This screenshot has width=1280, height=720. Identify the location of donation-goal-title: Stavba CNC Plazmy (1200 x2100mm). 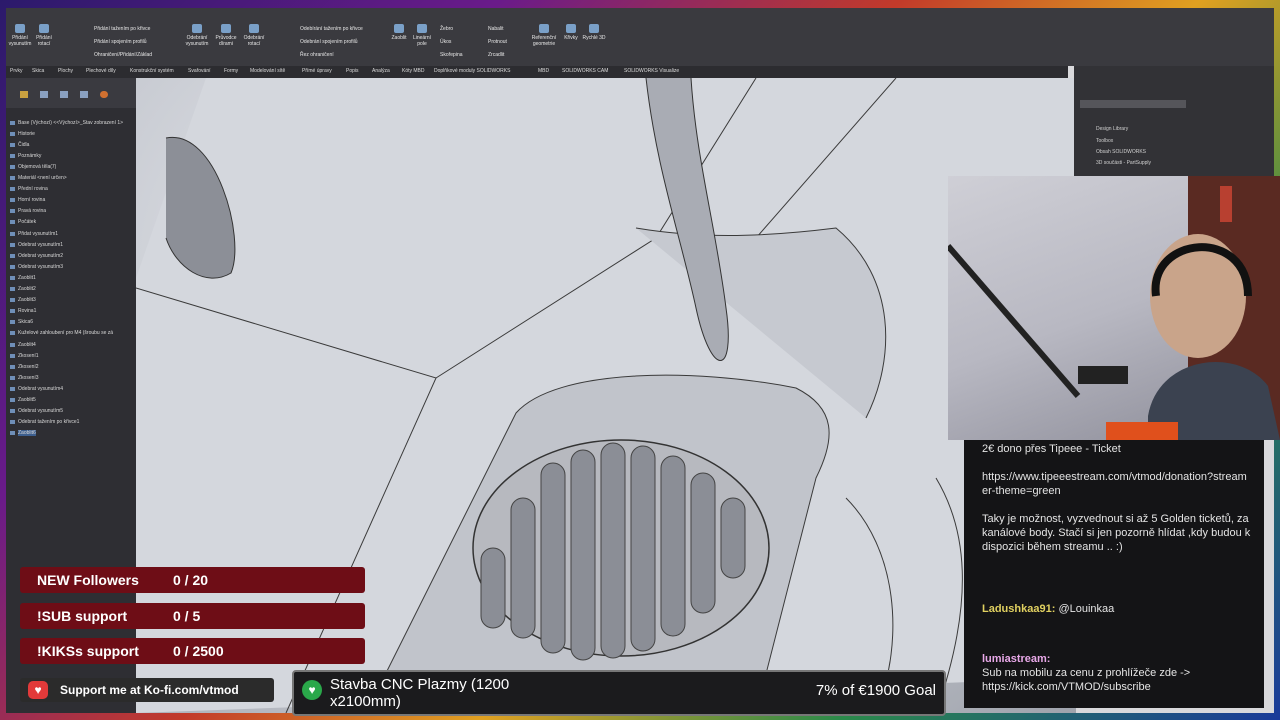
(420, 693).